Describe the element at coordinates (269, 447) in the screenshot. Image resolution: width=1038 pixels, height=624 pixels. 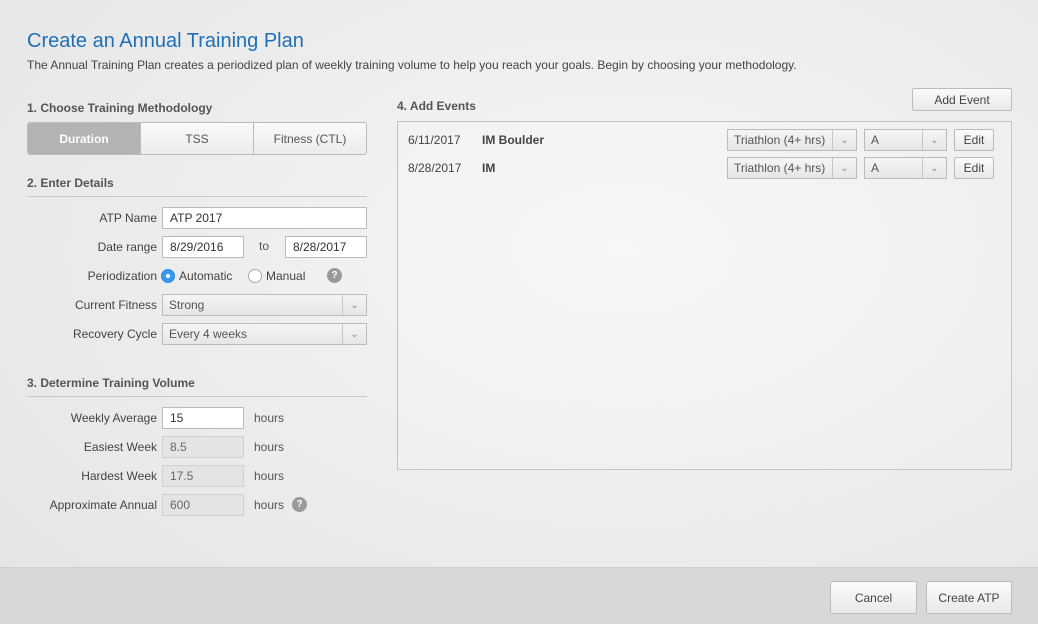
I see `easiest-week-unit: hours` at that location.